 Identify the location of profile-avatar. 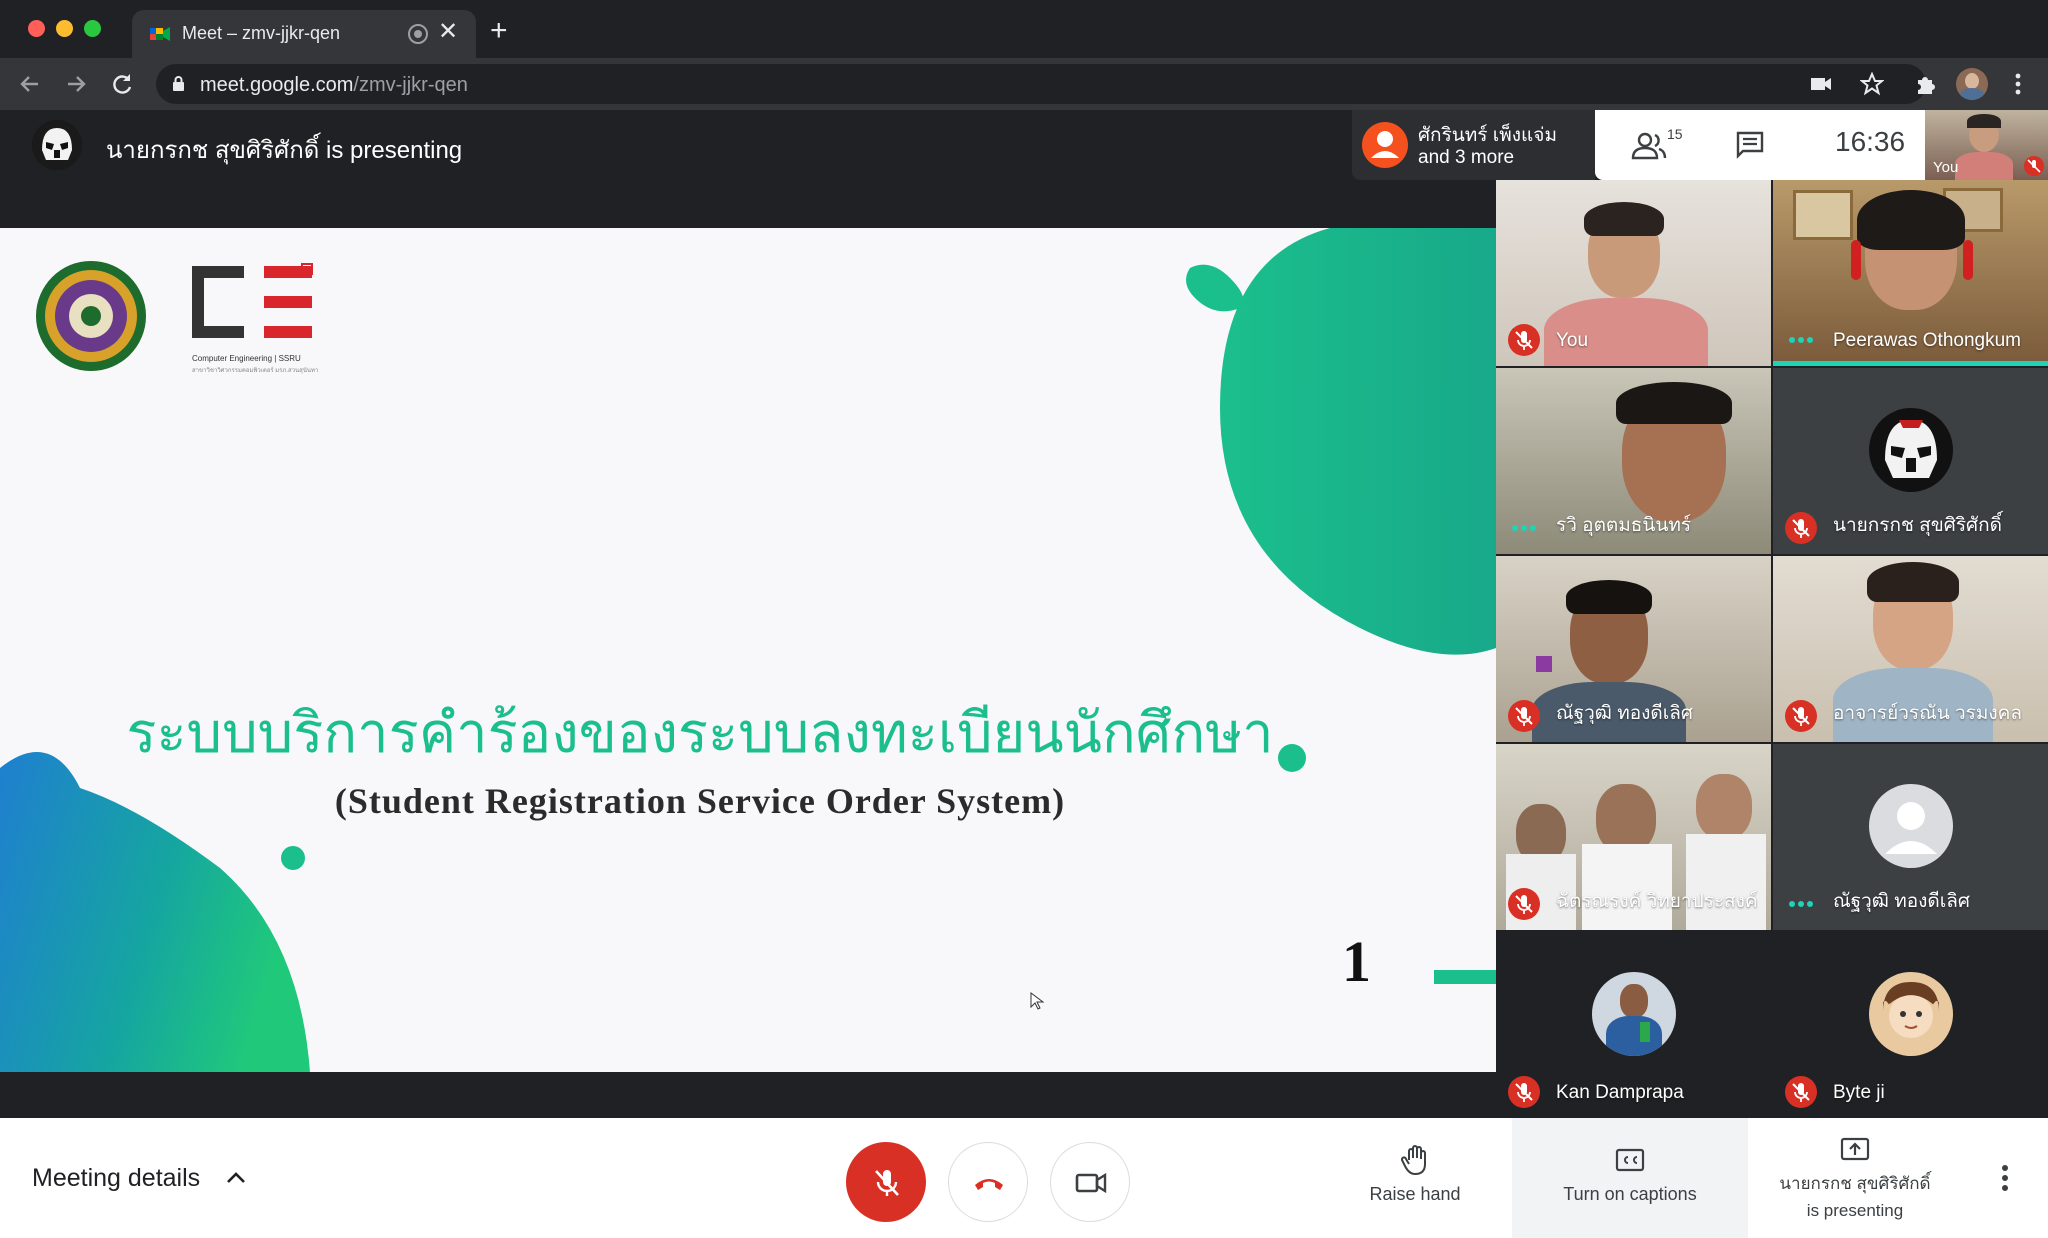
(1972, 84).